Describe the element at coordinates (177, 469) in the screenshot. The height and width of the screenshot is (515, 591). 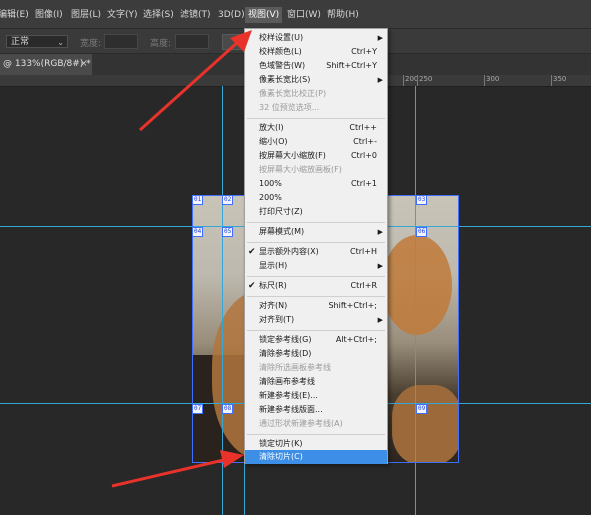
I see `annotation-arrow-bottom` at that location.